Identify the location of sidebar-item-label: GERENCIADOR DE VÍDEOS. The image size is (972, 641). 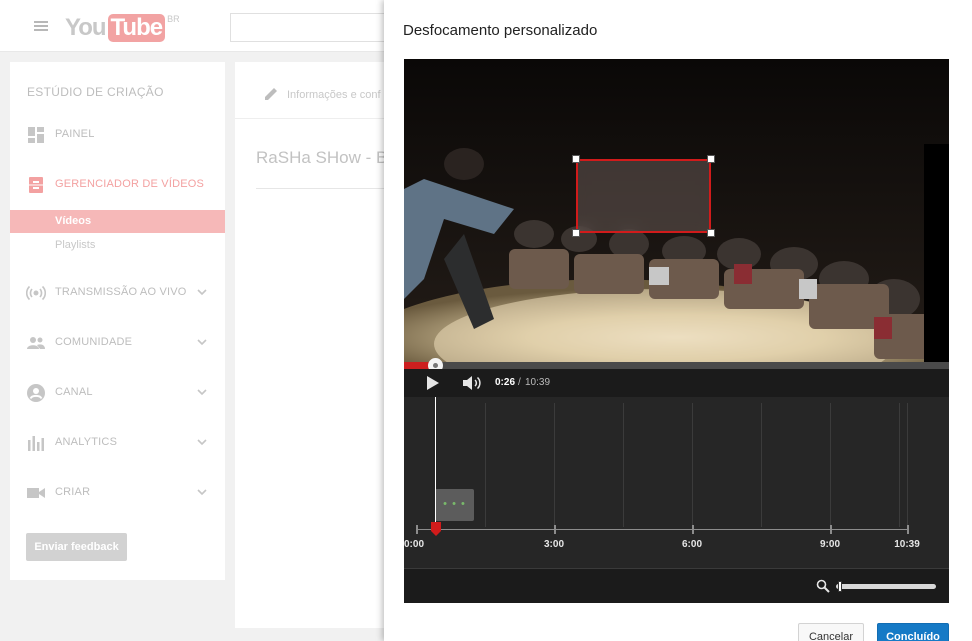
(130, 184).